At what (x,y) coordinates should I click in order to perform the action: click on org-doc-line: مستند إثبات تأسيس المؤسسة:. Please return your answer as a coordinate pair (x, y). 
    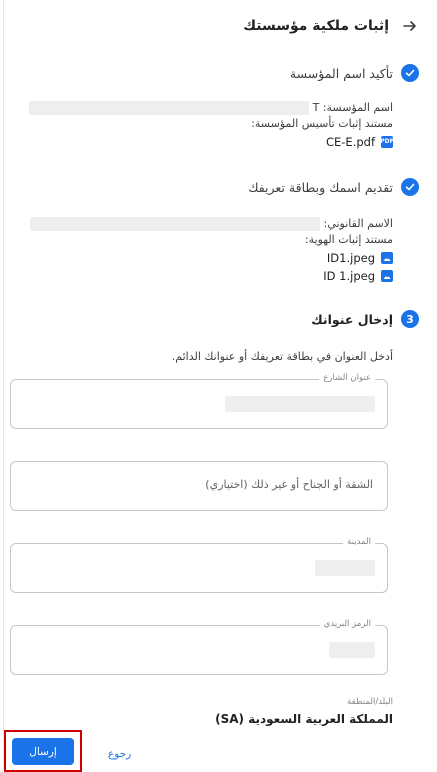
    Looking at the image, I should click on (211, 124).